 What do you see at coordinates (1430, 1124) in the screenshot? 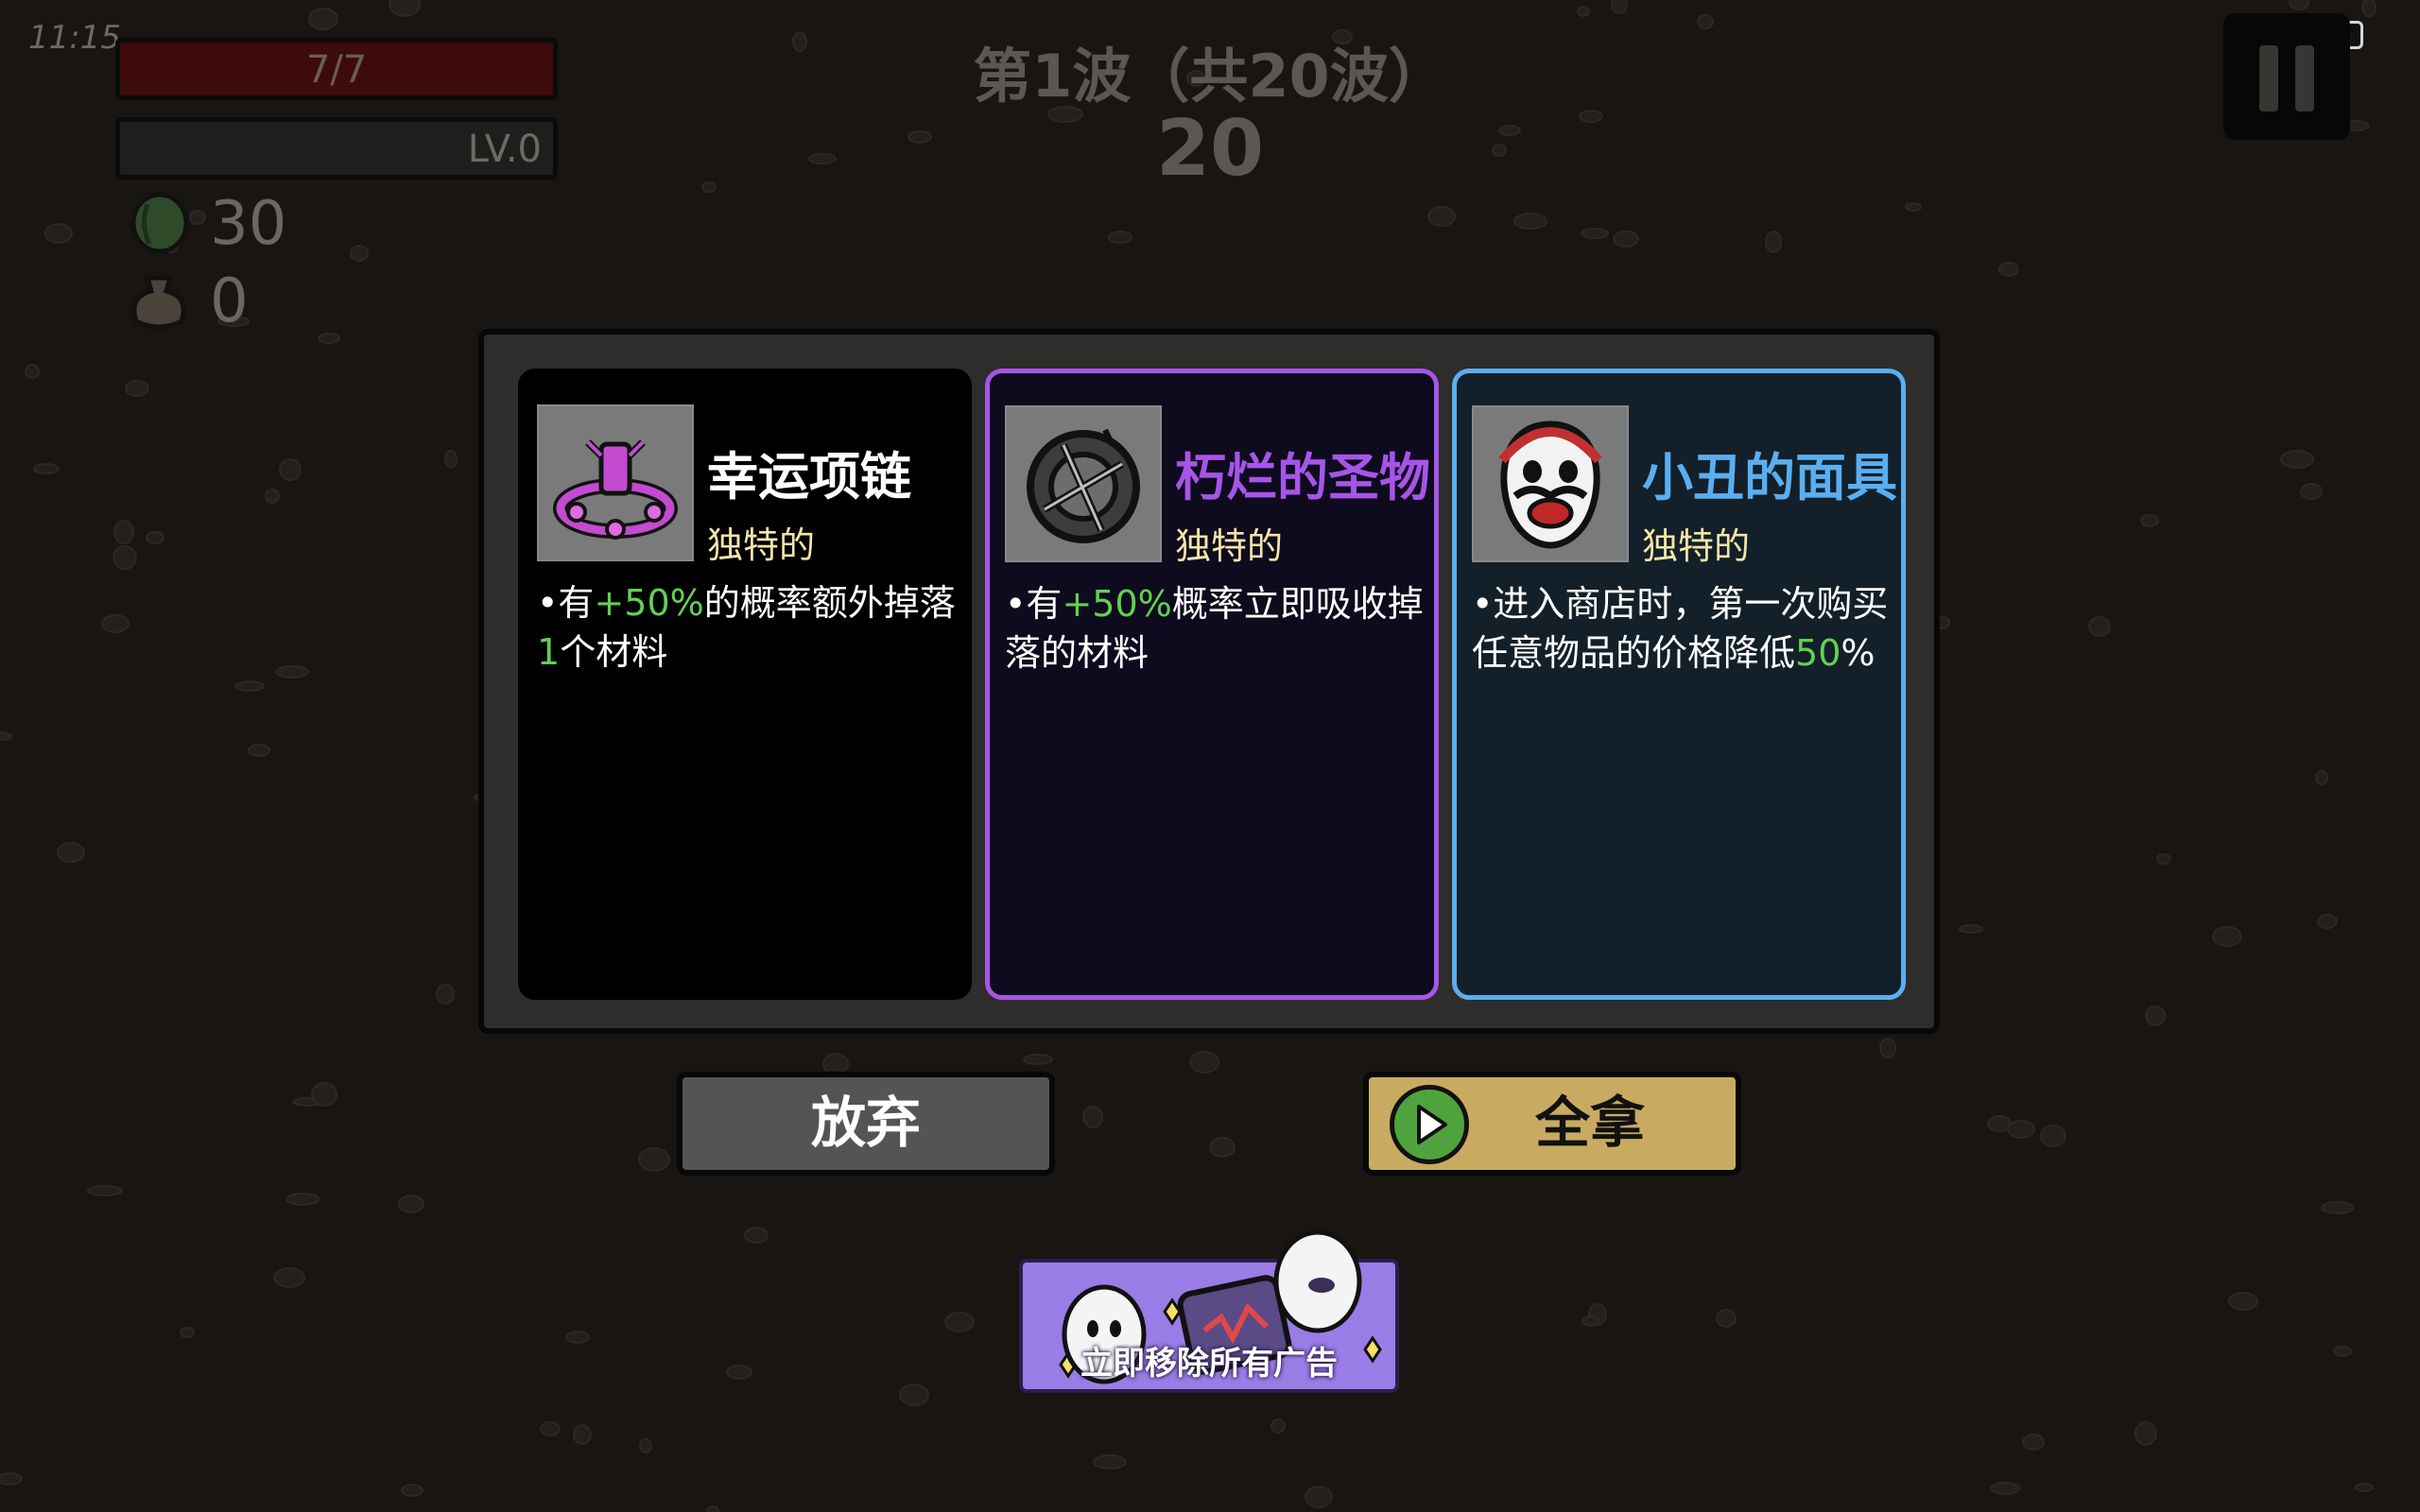
I see `play-ad-icon` at bounding box center [1430, 1124].